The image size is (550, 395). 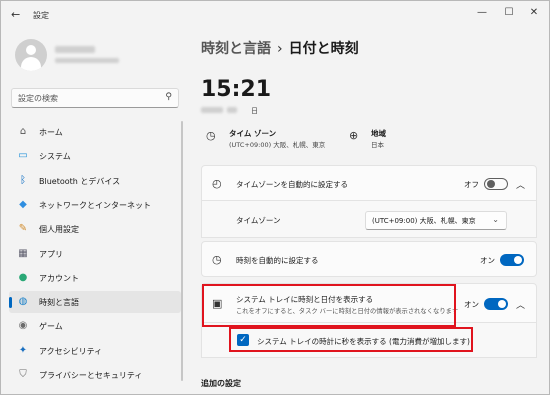 What do you see at coordinates (23, 302) in the screenshot?
I see `globe-clock-icon: ◍` at bounding box center [23, 302].